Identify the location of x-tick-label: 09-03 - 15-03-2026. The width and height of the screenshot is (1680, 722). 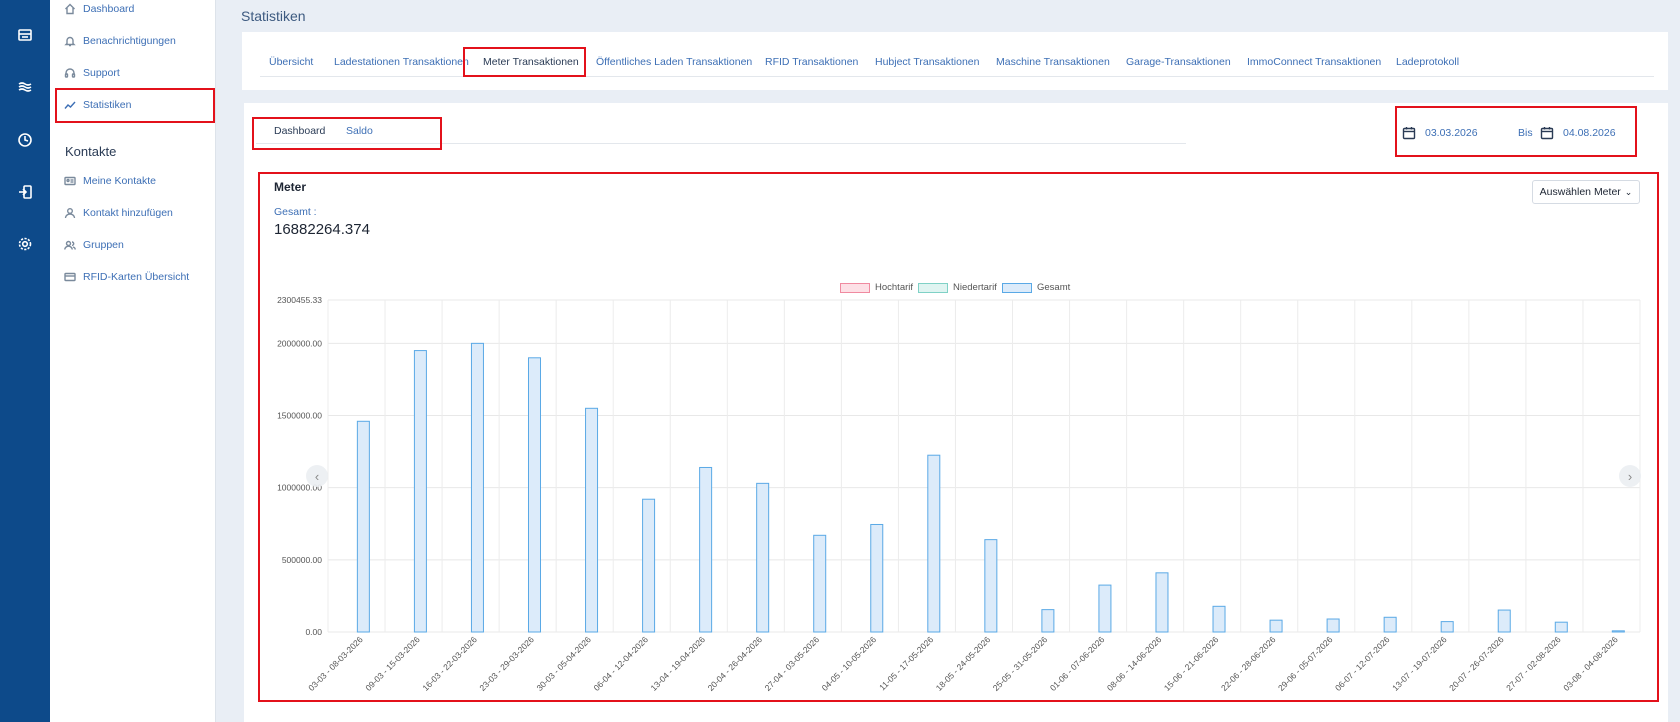
(392, 663).